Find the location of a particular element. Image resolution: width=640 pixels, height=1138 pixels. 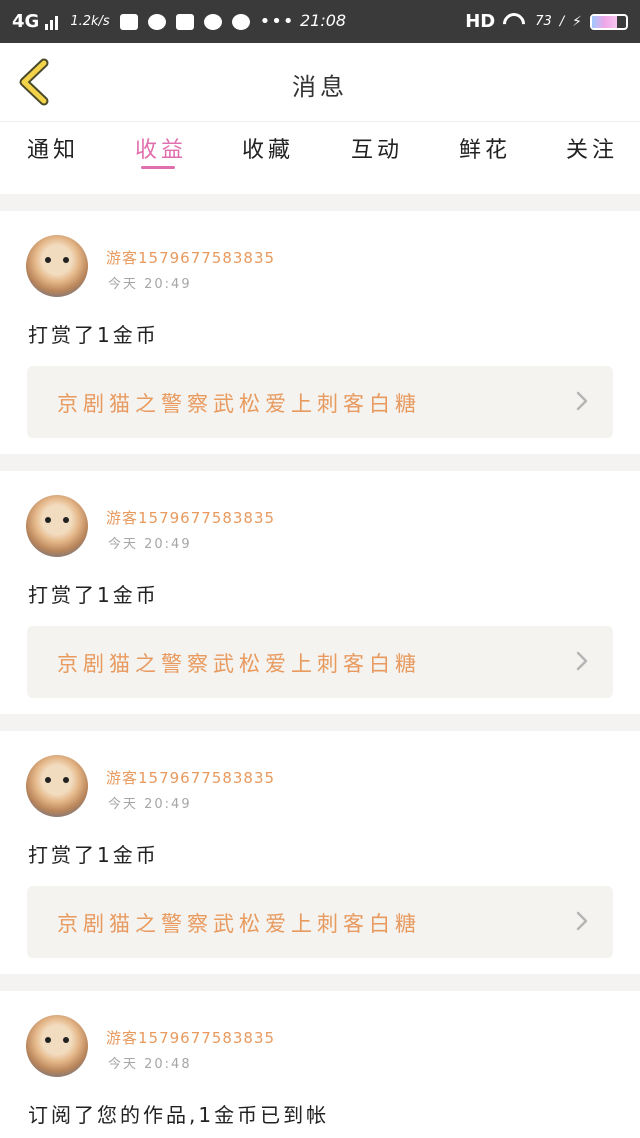

tab-interactions: 互动 is located at coordinates (377, 148).